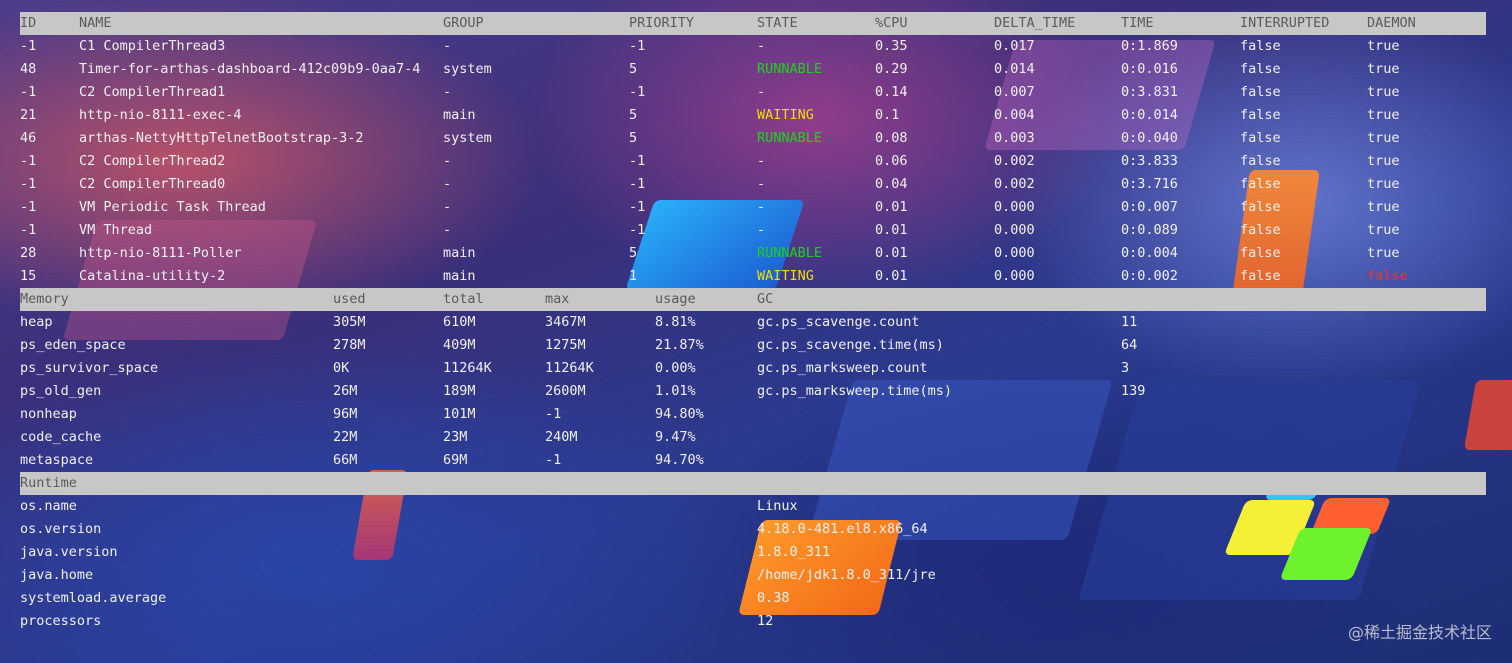 This screenshot has height=663, width=1512. I want to click on thread-row-3-priority: 5, so click(633, 115).